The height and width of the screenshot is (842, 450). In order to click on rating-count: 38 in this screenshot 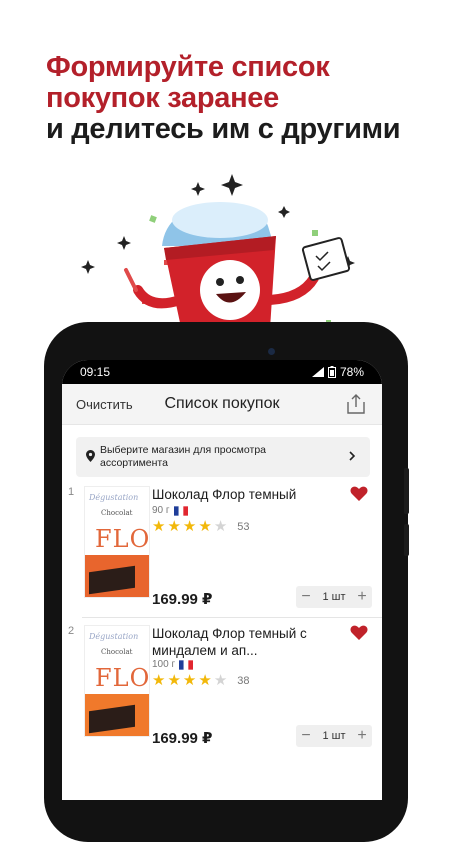, I will do `click(243, 680)`.